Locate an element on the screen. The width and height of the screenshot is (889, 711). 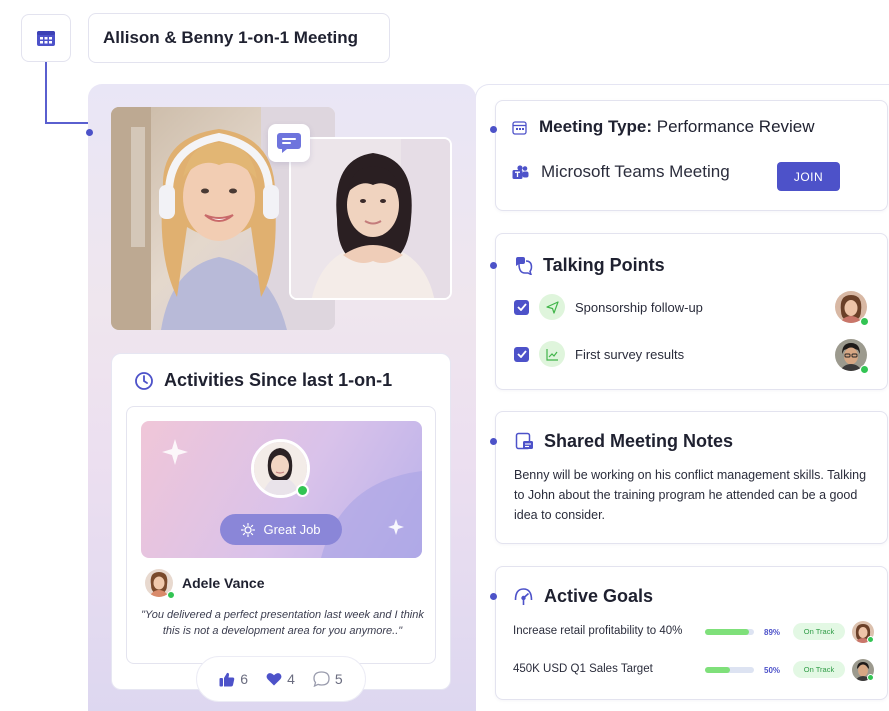
active-goals-title-text: Active Goals is located at coordinates (599, 596).